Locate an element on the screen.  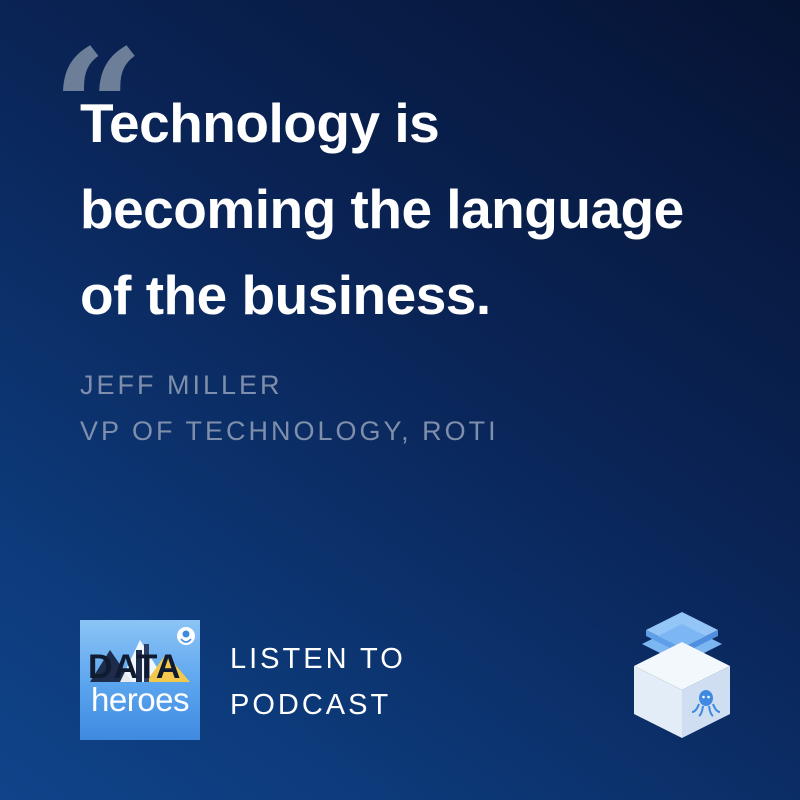
quote-line: of the business. is located at coordinates (285, 295).